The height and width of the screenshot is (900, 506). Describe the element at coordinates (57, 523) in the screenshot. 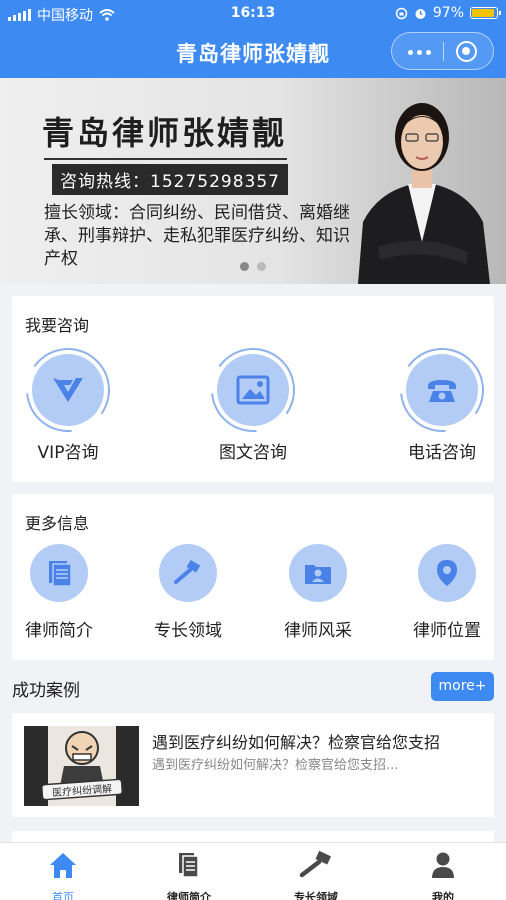

I see `more-info-title: 更多信息` at that location.